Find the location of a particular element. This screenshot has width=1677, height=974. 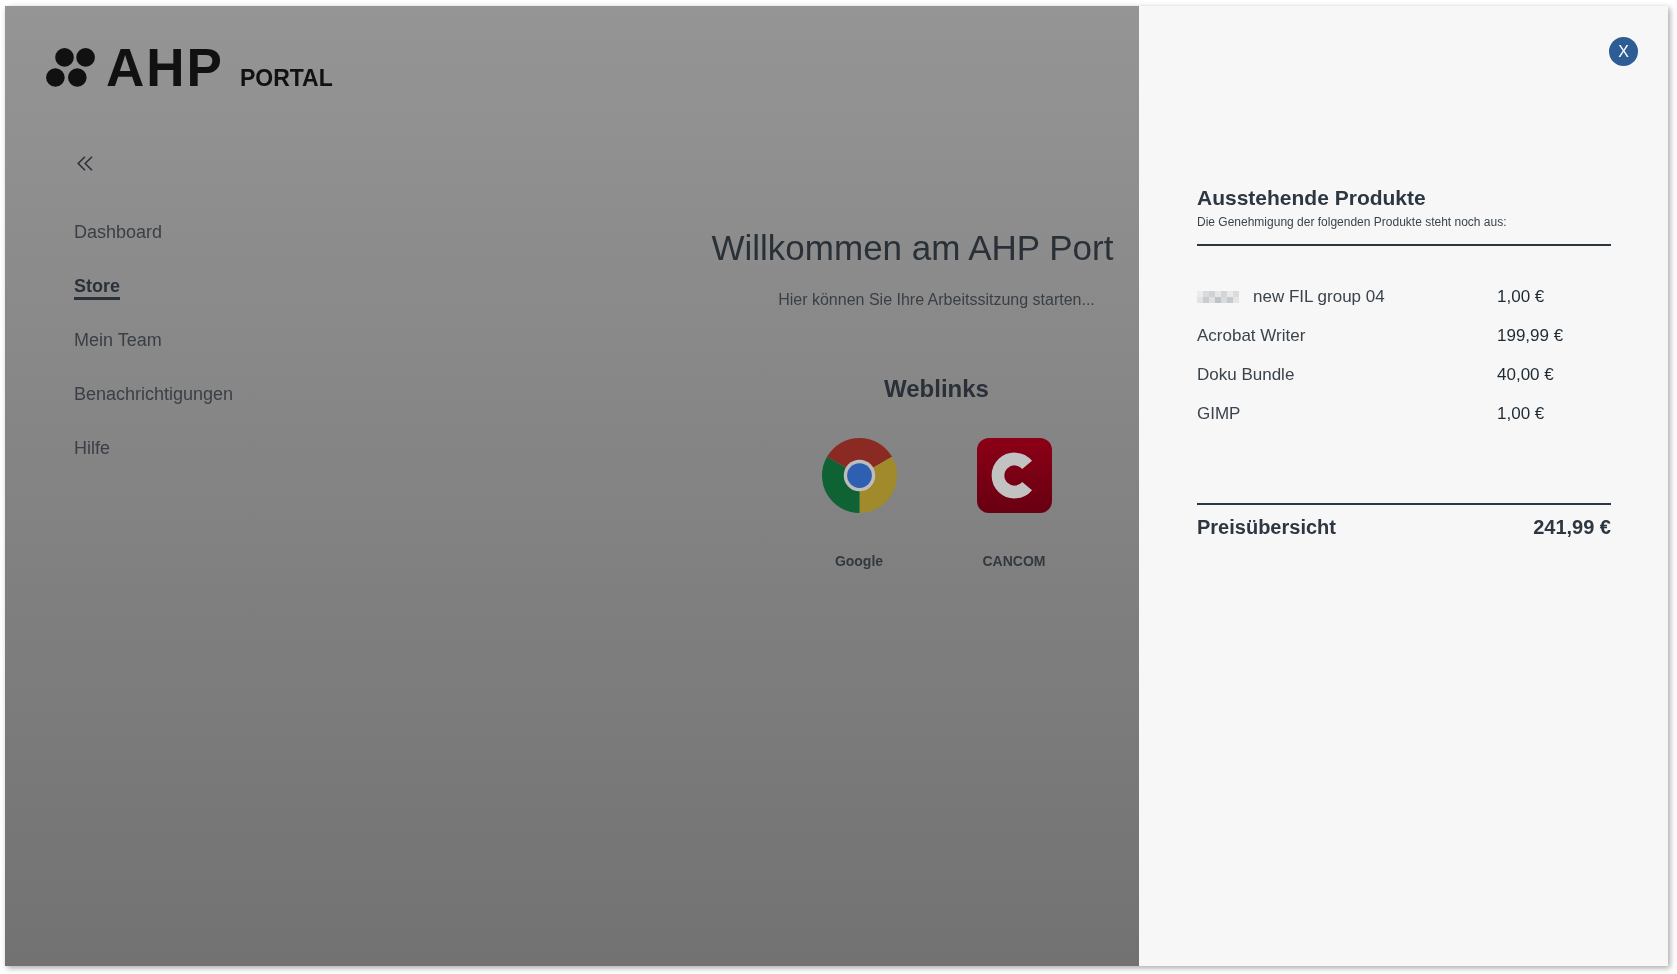

welcome-heading: Willkommen am AHP Port is located at coordinates (912, 248).